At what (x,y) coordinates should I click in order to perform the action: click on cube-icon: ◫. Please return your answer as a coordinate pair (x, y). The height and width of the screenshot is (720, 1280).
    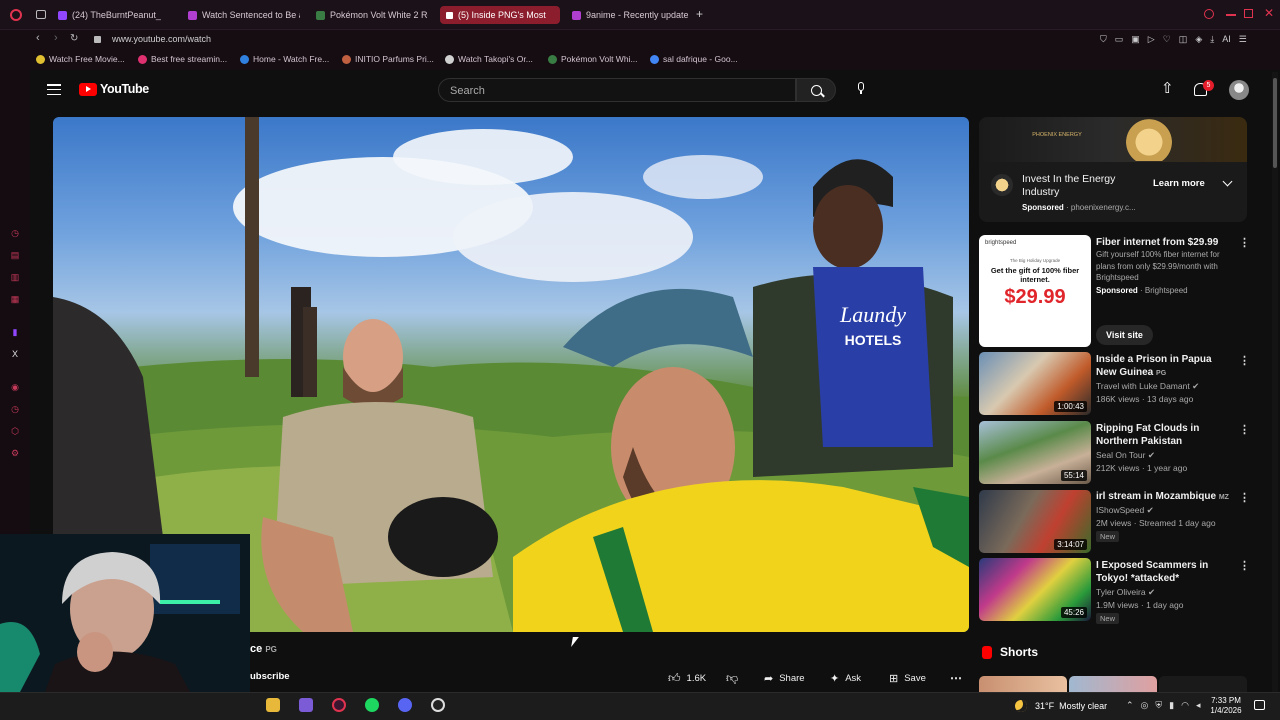
    Looking at the image, I should click on (1183, 39).